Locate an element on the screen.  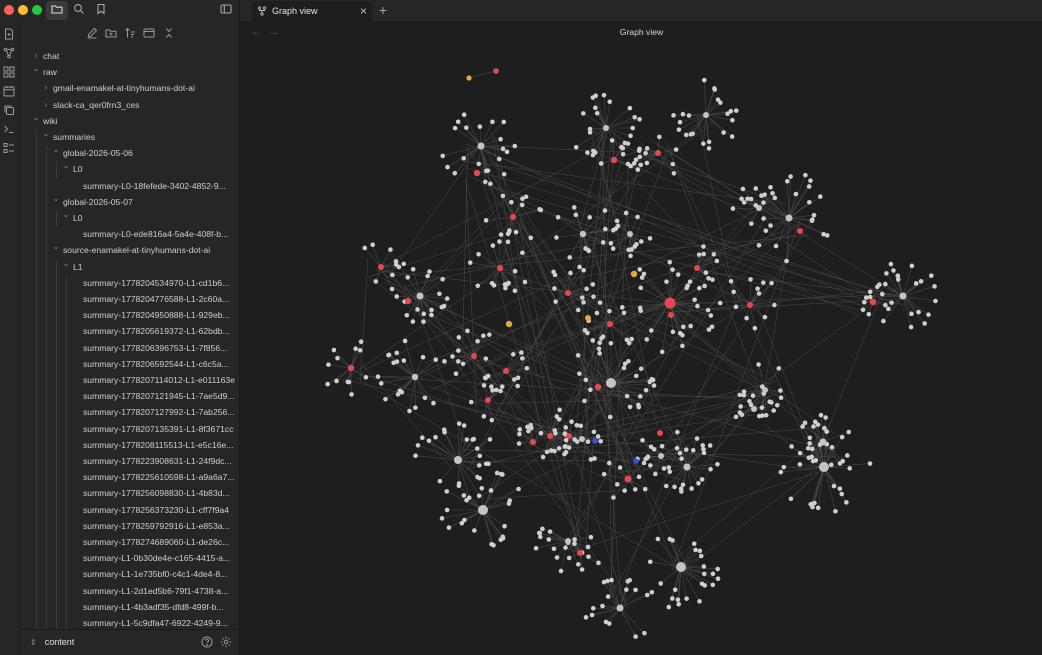
new-tab-button: + is located at coordinates (383, 10).